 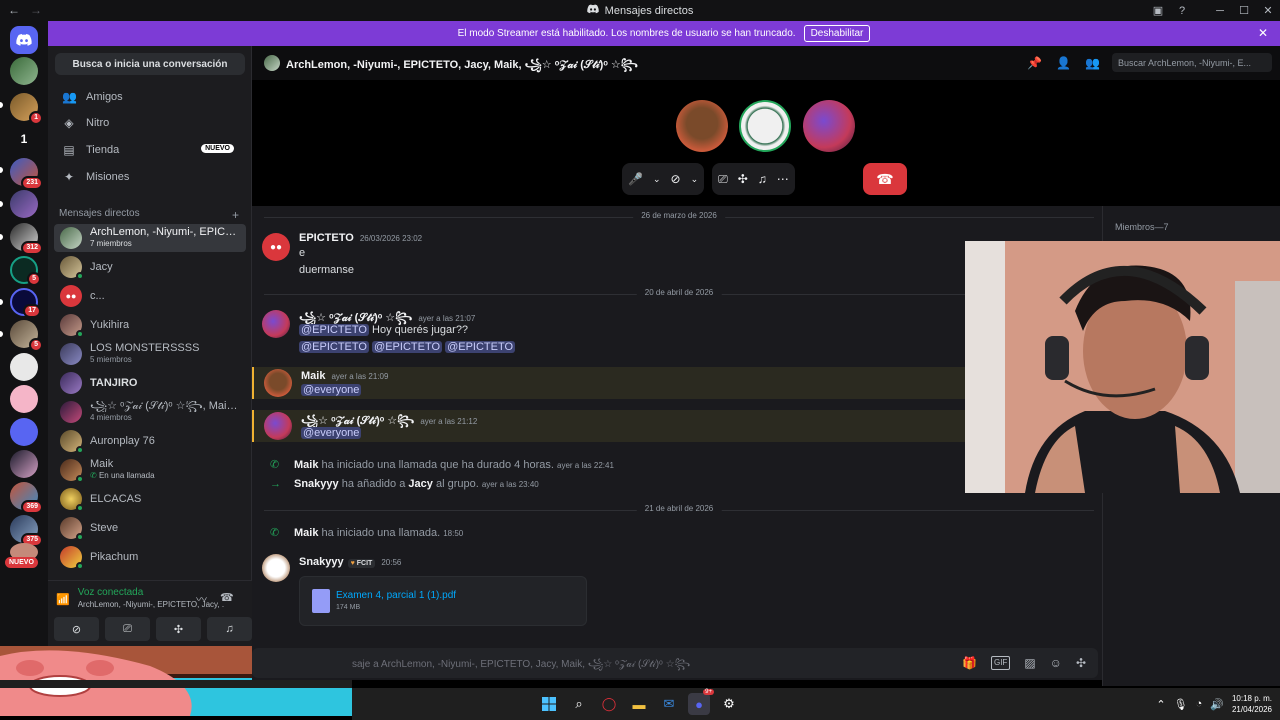 What do you see at coordinates (1063, 63) in the screenshot?
I see `add-friend-icon: 👤` at bounding box center [1063, 63].